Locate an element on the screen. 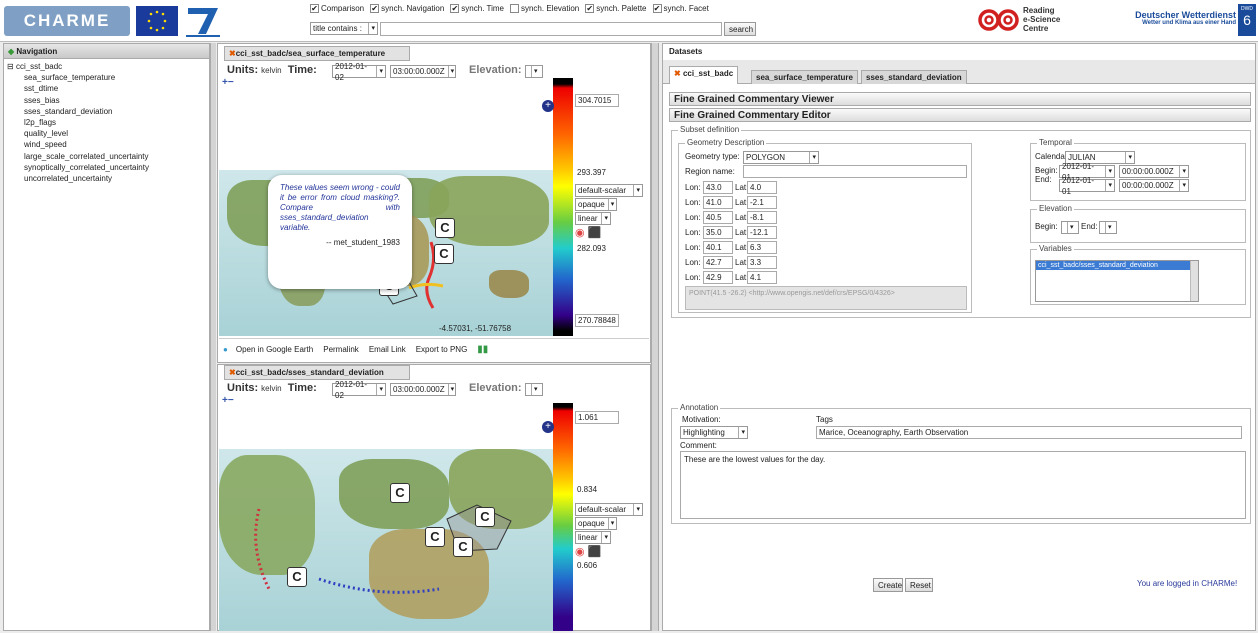 The image size is (1258, 633). reset-button: Reset is located at coordinates (919, 585).